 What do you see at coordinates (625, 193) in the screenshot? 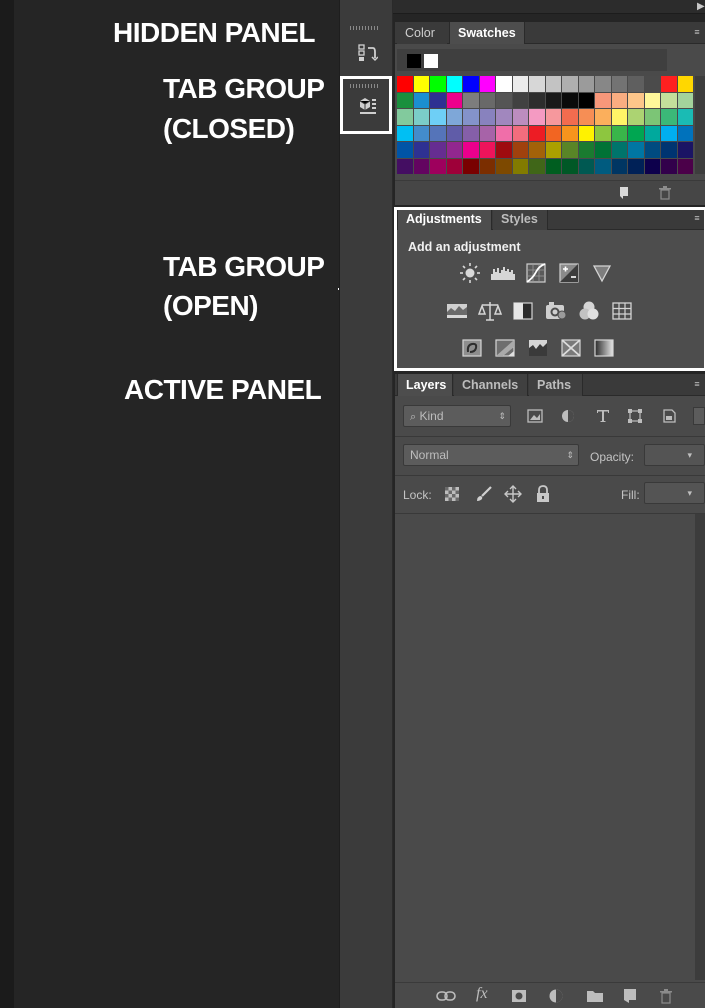
I see `new-swatch-icon` at bounding box center [625, 193].